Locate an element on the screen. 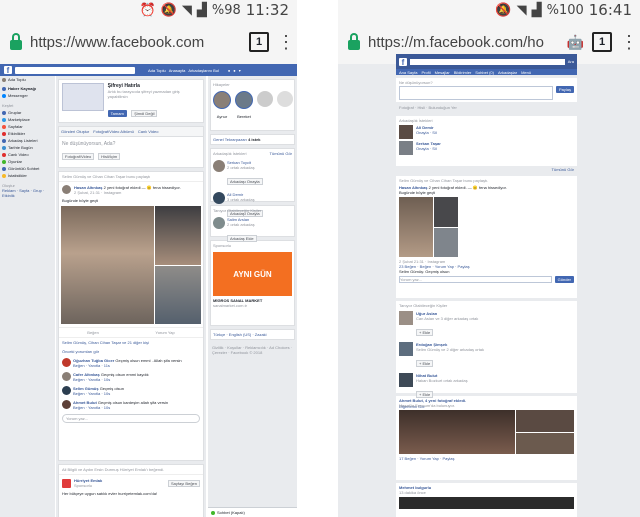 This screenshot has width=640, height=517. search-button: Ara is located at coordinates (571, 61).